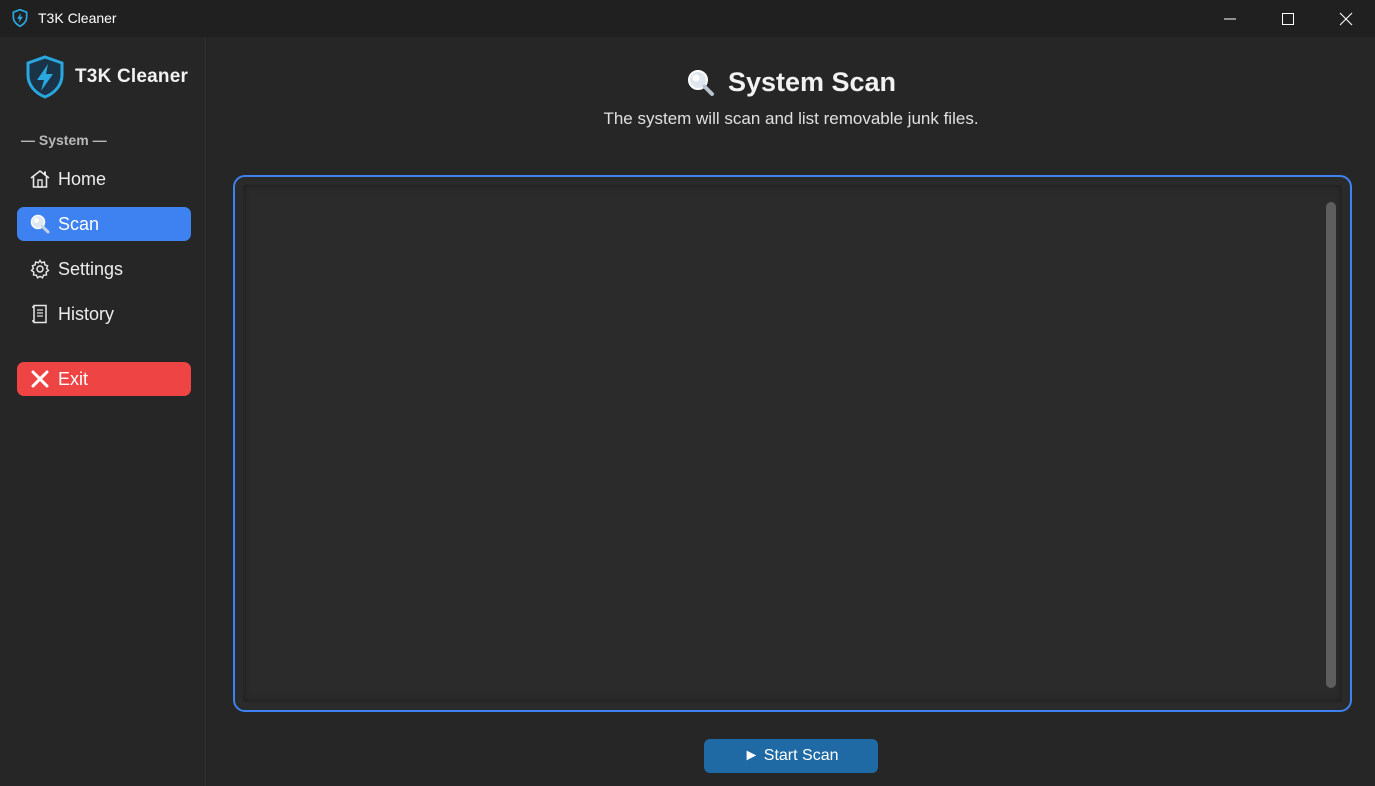  Describe the element at coordinates (91, 268) in the screenshot. I see `sidebar-item-label: Settings` at that location.